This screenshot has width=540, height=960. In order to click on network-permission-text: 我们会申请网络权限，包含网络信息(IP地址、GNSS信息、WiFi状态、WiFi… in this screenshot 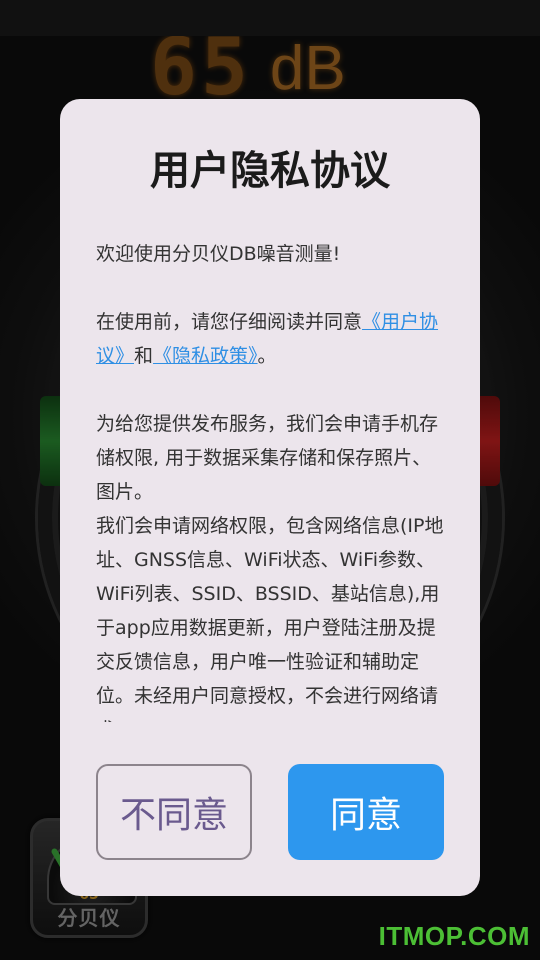, I will do `click(270, 618)`.